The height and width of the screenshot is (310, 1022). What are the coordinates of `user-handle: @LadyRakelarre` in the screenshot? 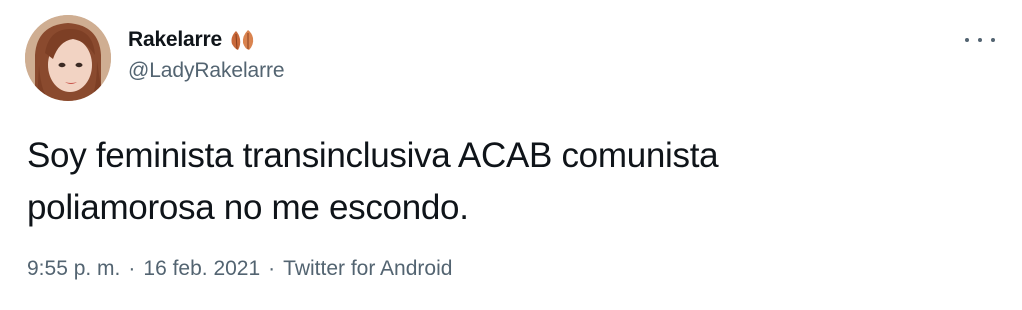 It's located at (206, 71).